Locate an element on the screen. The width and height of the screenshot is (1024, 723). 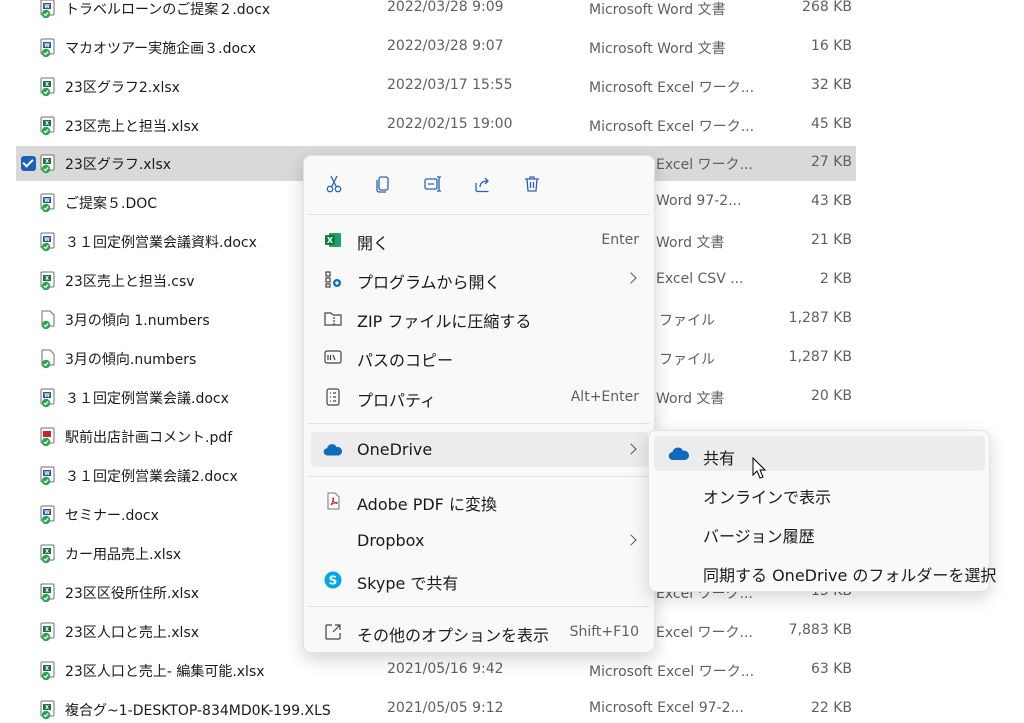
menu-item-properties: プロパティ Alt+Enter is located at coordinates (480, 396).